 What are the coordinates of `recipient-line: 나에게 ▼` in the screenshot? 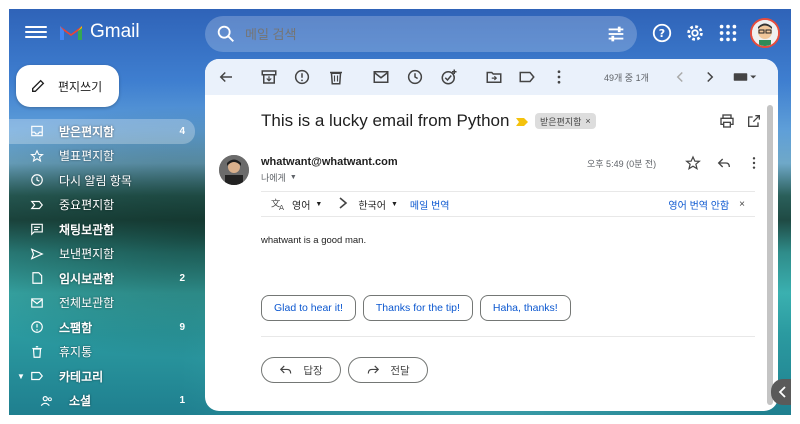 It's located at (279, 177).